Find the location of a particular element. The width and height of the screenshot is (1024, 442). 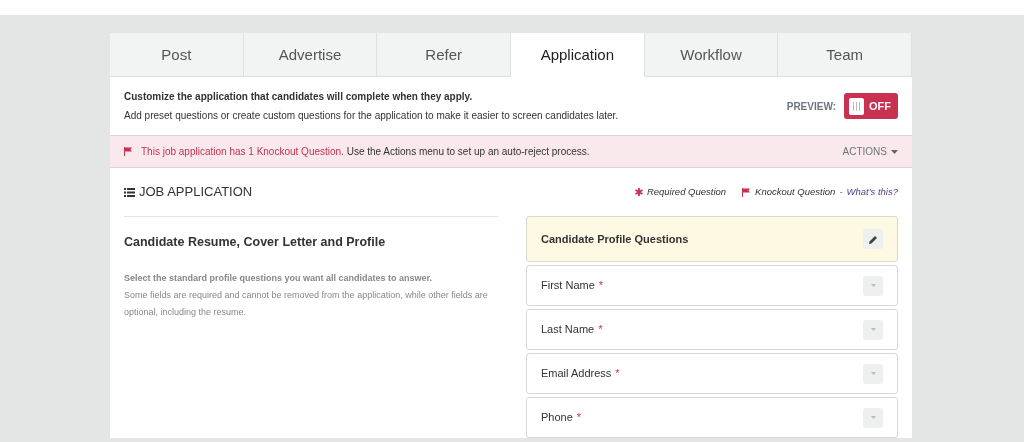

question-row: Phone * is located at coordinates (712, 417).